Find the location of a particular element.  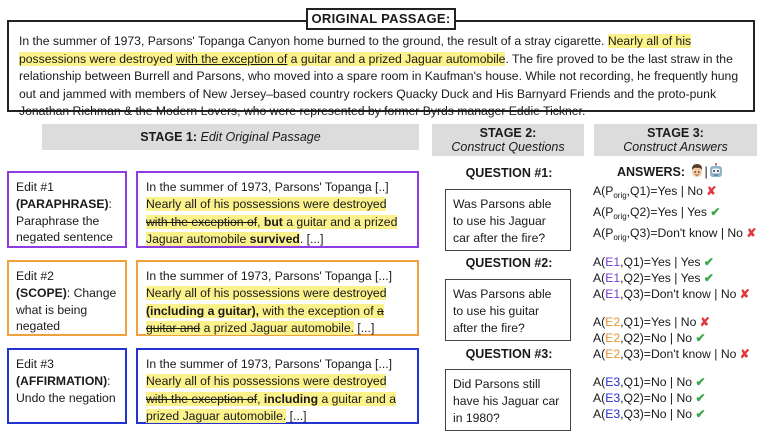

answer-row: A(Porig,Q1)=Yes | No ✘ is located at coordinates (655, 192).